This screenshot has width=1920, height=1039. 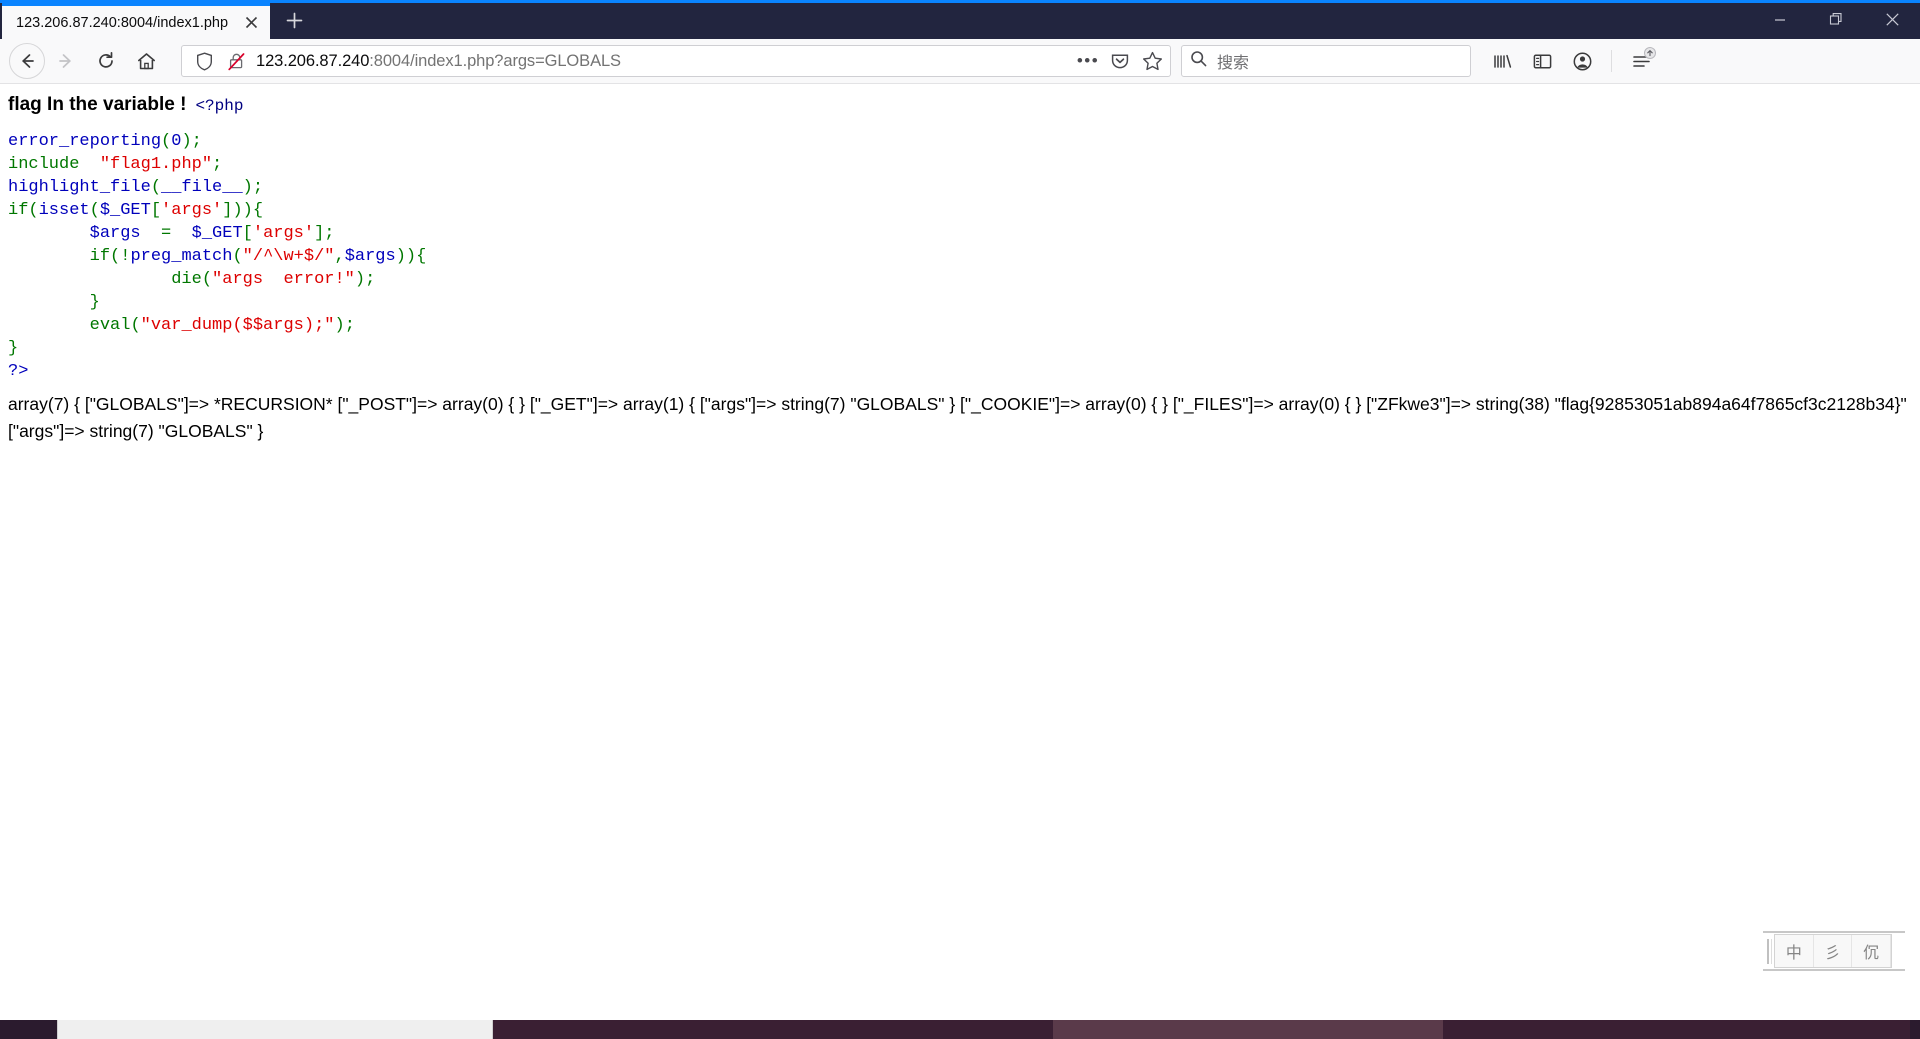 What do you see at coordinates (1834, 970) in the screenshot?
I see `ime-bottom-rule` at bounding box center [1834, 970].